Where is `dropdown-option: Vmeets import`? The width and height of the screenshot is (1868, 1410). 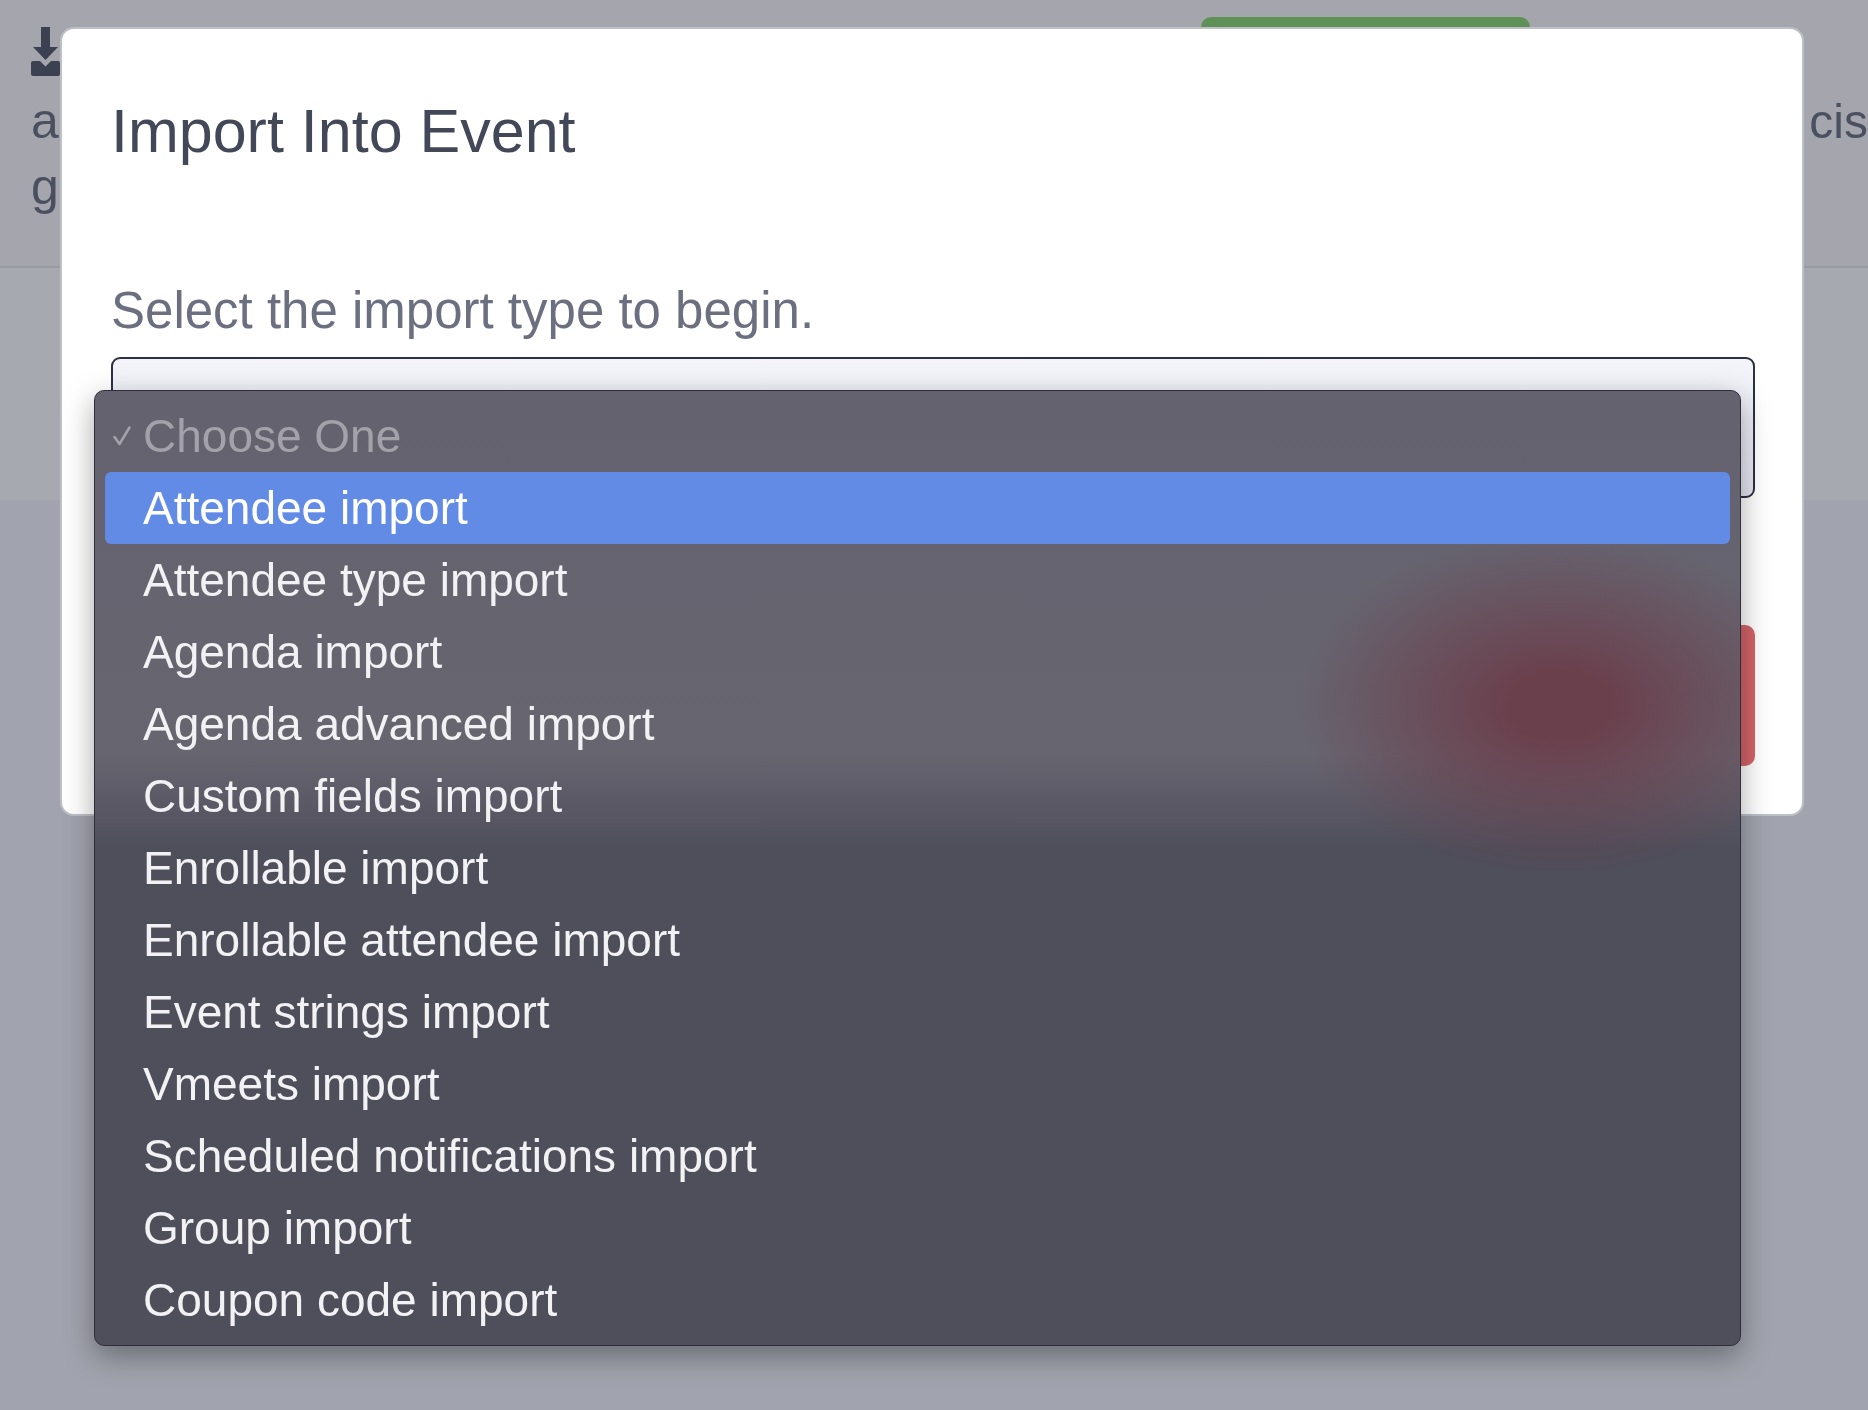 dropdown-option: Vmeets import is located at coordinates (917, 1084).